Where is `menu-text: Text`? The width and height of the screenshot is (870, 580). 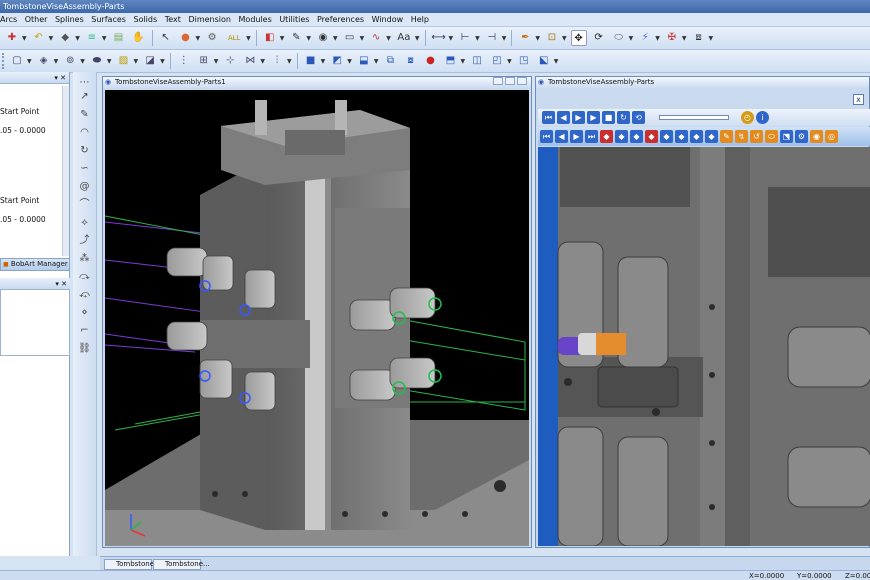
menu-text: Text is located at coordinates (173, 19).